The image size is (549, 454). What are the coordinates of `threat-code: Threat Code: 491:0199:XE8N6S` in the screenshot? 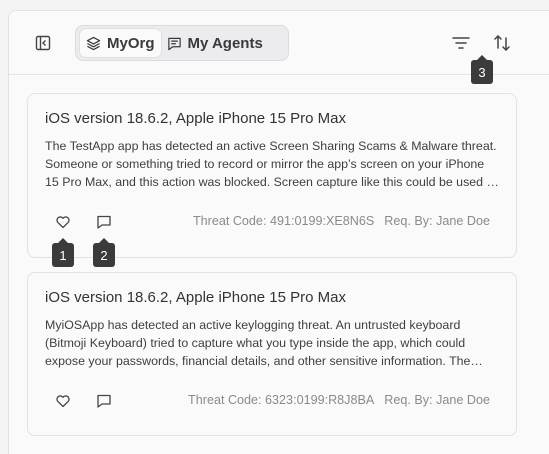 It's located at (283, 221).